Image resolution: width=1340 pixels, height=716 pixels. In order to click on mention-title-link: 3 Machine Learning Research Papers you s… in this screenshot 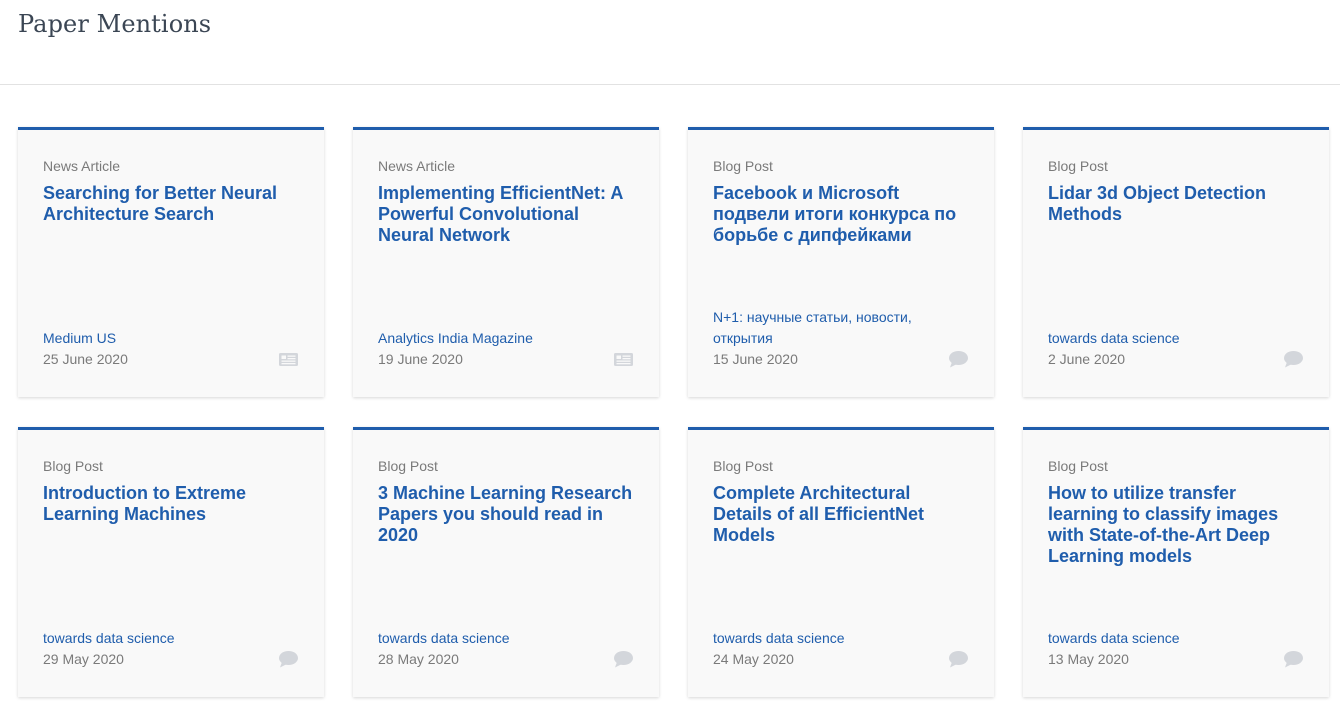, I will do `click(506, 514)`.